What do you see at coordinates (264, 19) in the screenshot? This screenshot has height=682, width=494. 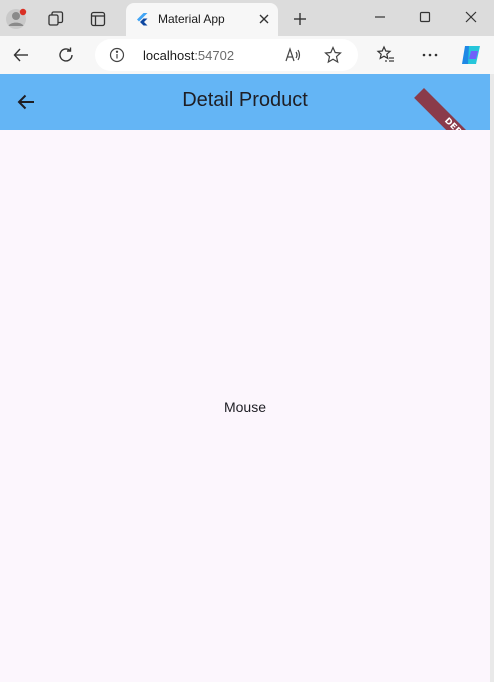 I see `close-icon` at bounding box center [264, 19].